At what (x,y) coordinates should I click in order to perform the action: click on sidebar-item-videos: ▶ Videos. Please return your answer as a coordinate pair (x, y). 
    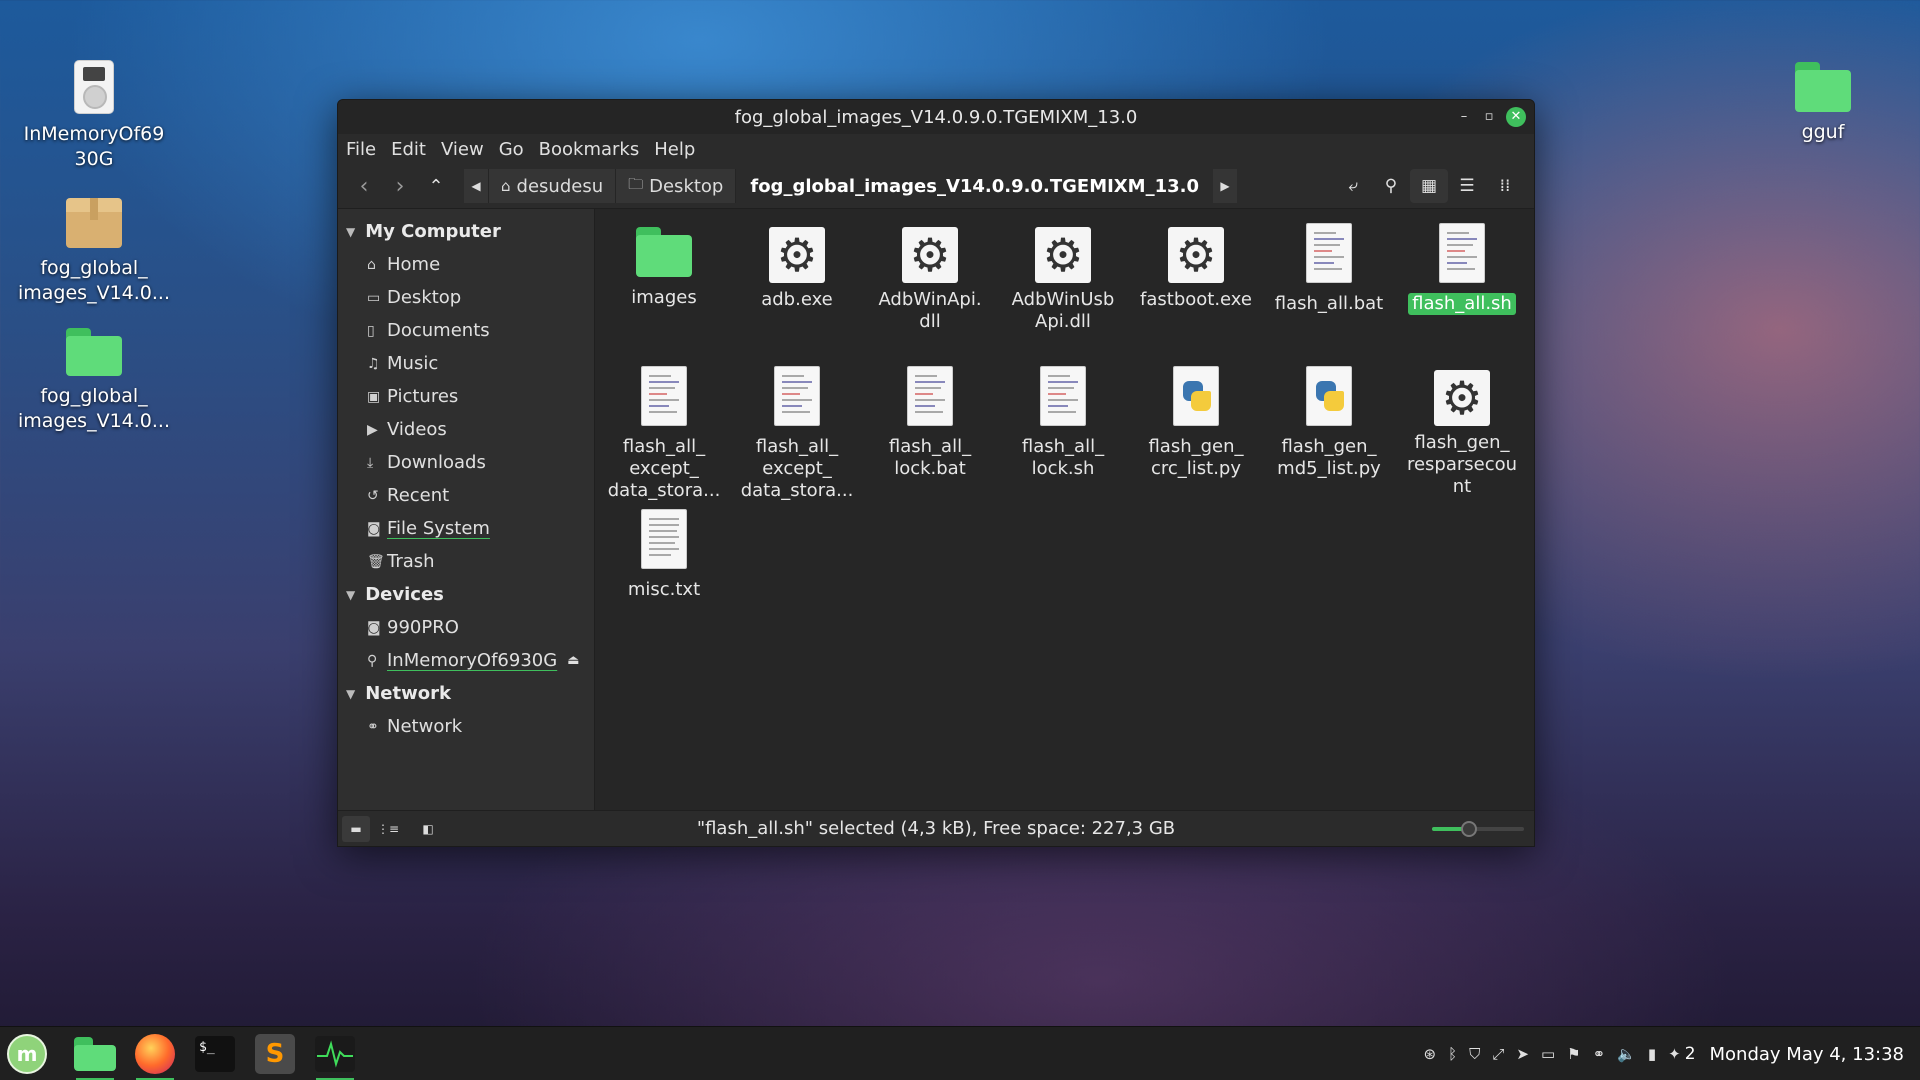
    Looking at the image, I should click on (466, 429).